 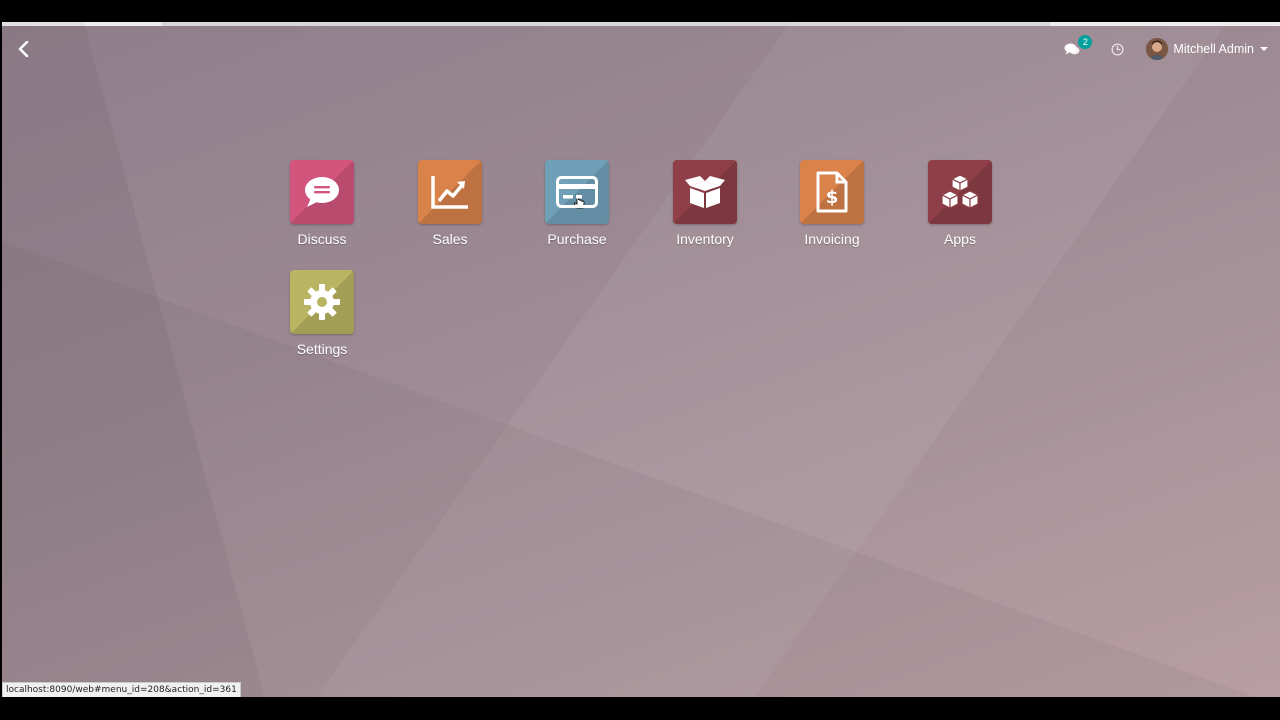 What do you see at coordinates (577, 239) in the screenshot?
I see `app-label: Purchase` at bounding box center [577, 239].